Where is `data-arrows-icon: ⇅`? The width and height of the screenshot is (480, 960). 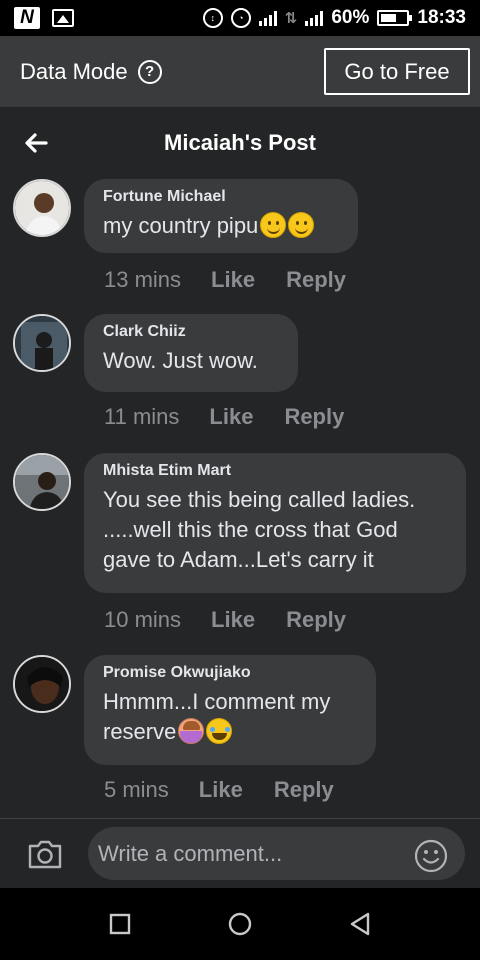
data-arrows-icon: ⇅ is located at coordinates (291, 18).